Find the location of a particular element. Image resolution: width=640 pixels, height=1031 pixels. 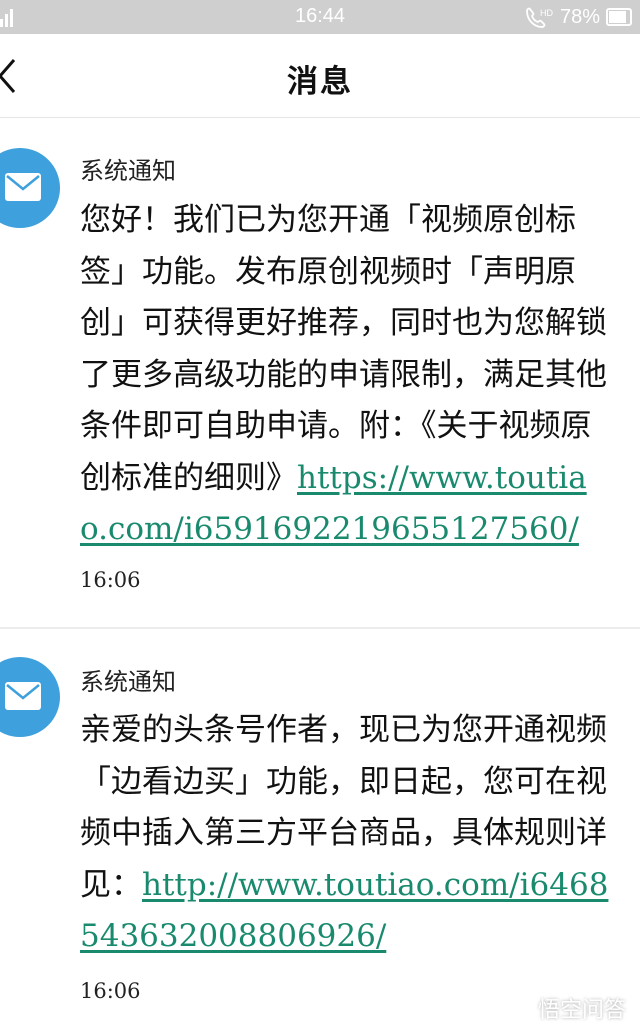

status-bar: 16:44 HD 78% is located at coordinates (320, 17).